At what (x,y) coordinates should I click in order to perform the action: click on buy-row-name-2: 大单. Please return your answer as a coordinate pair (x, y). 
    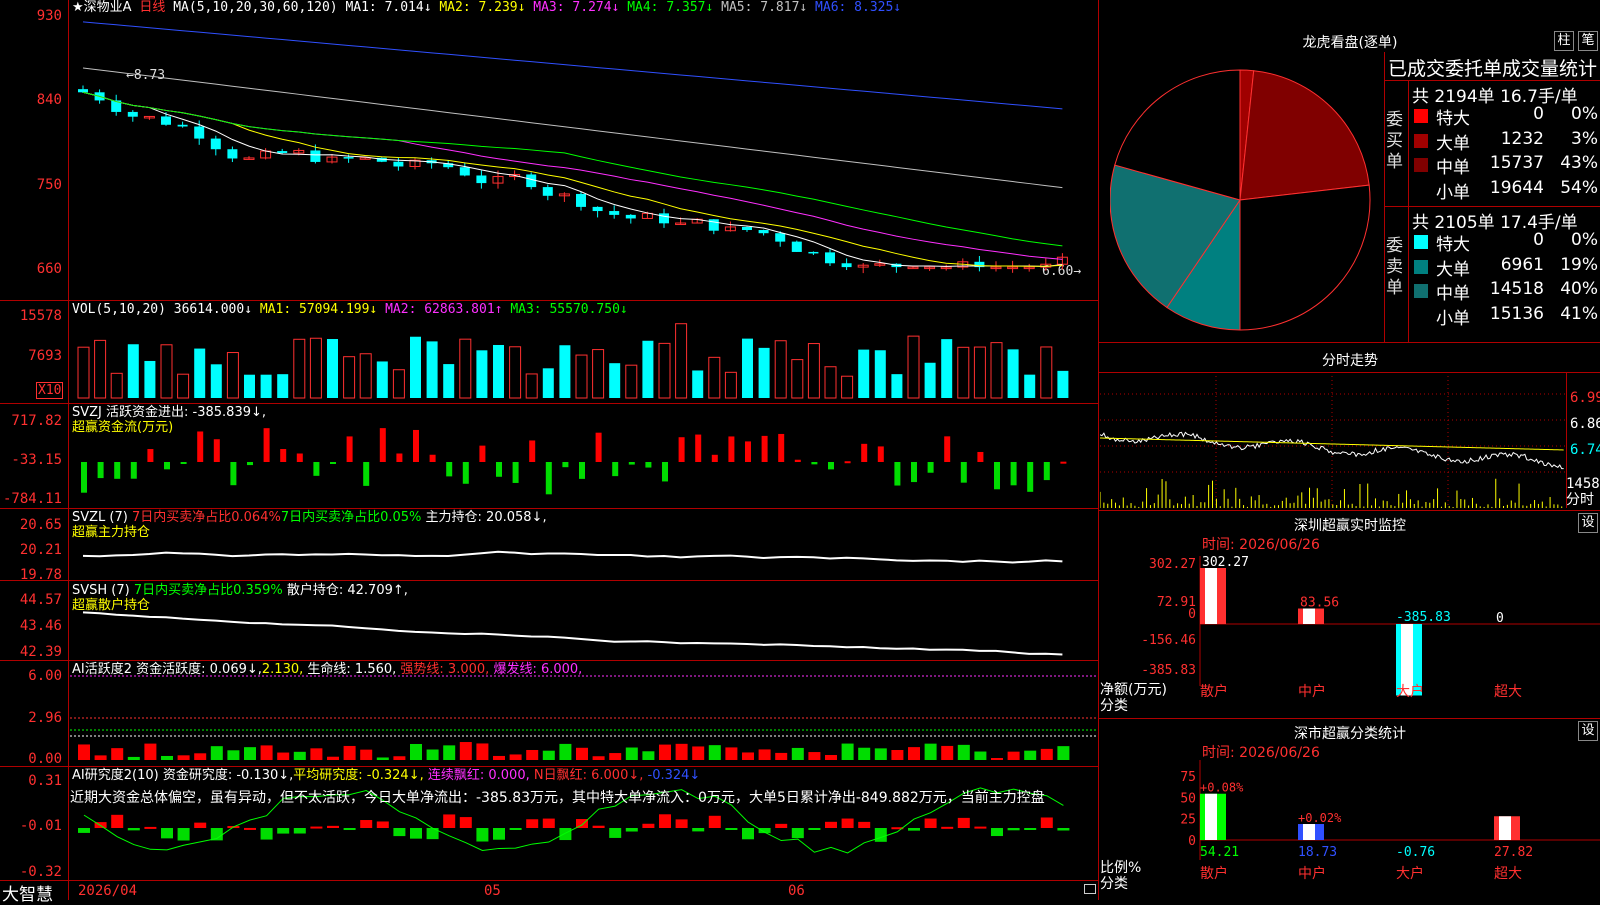
    Looking at the image, I should click on (1453, 143).